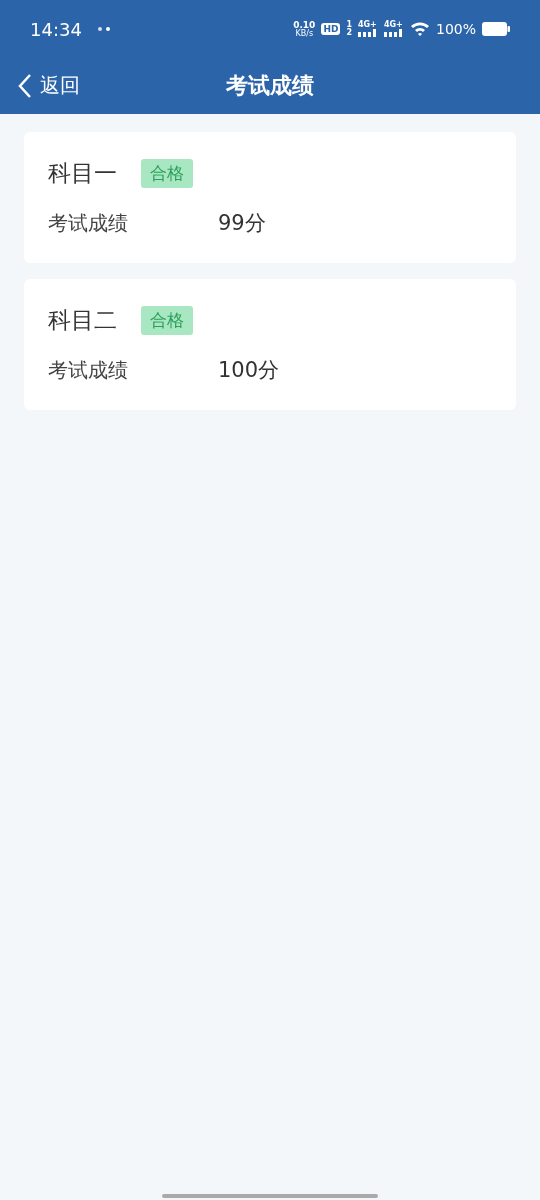 This screenshot has width=540, height=1200. I want to click on chevron-left-icon, so click(25, 85).